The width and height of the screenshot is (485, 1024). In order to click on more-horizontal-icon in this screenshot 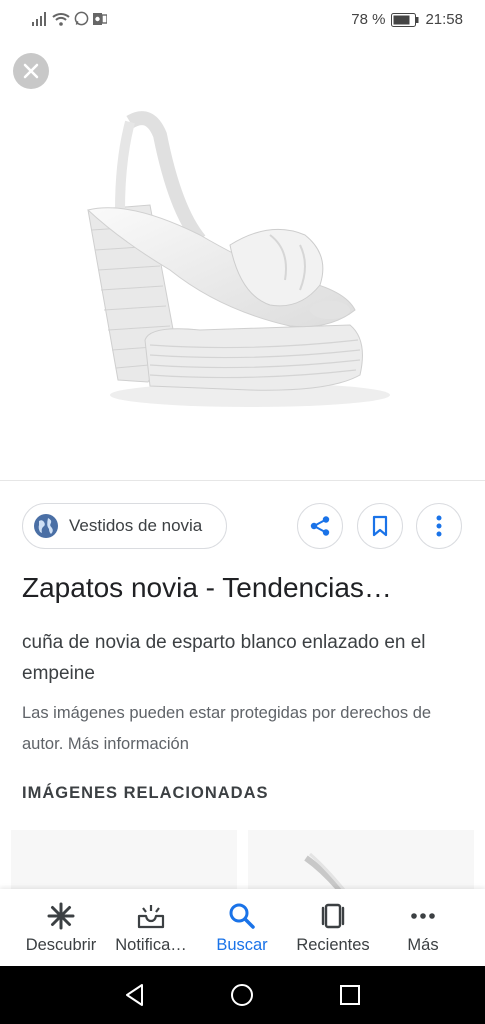, I will do `click(423, 916)`.